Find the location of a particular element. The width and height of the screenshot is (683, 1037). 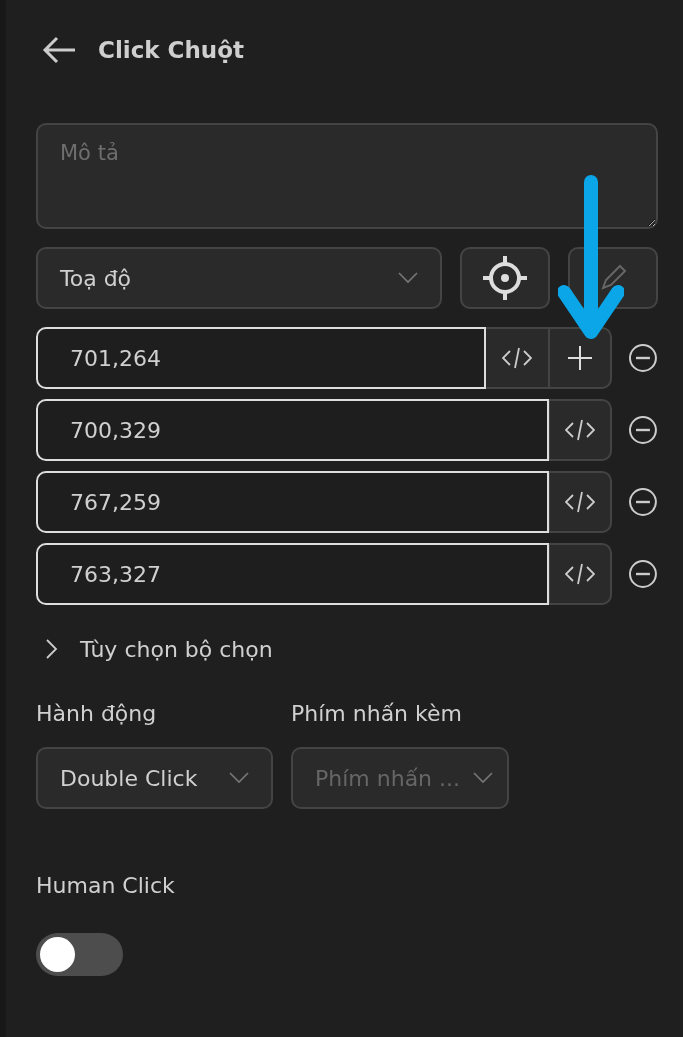

page-title: Click Chuột is located at coordinates (171, 50).